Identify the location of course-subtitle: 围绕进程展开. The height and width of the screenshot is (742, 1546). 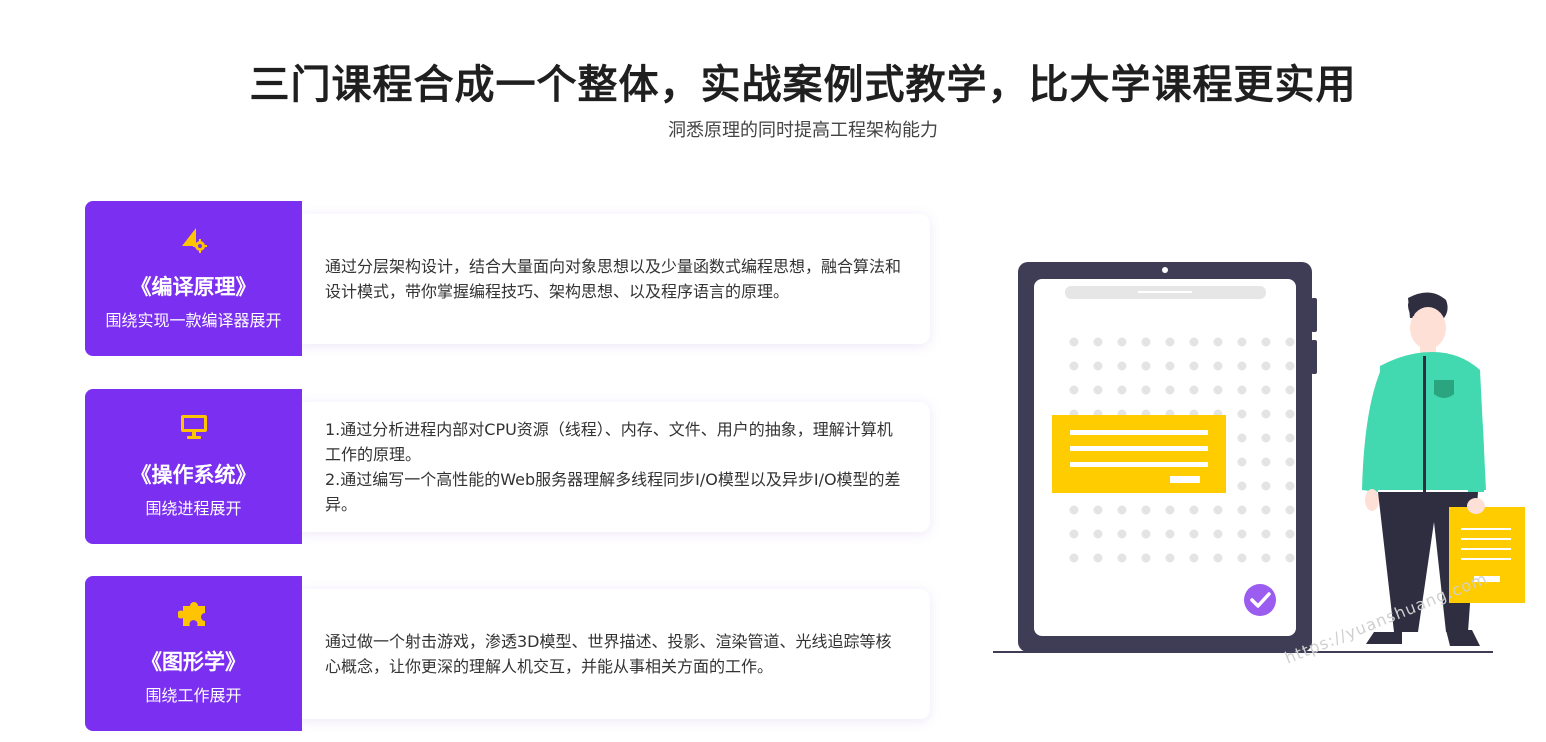
(193, 508).